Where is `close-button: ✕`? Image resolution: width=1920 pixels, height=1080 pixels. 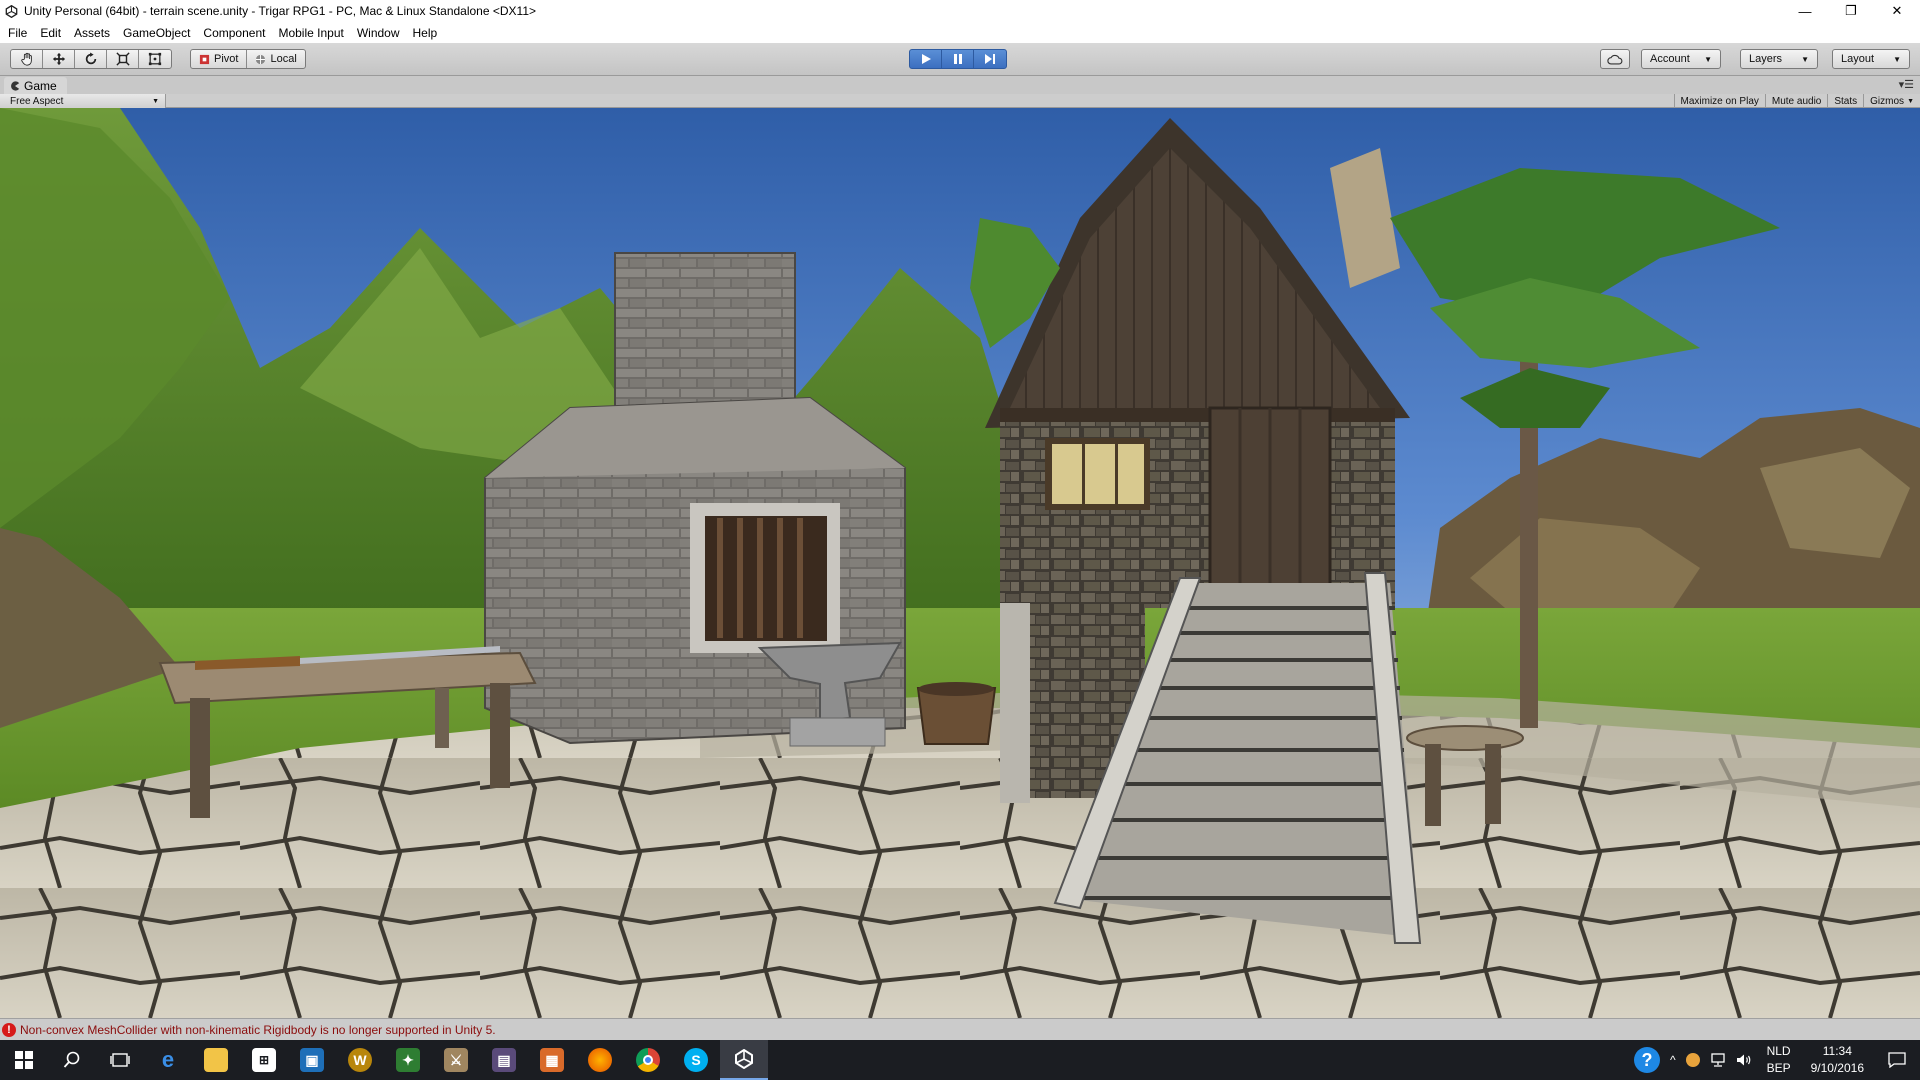 close-button: ✕ is located at coordinates (1897, 11).